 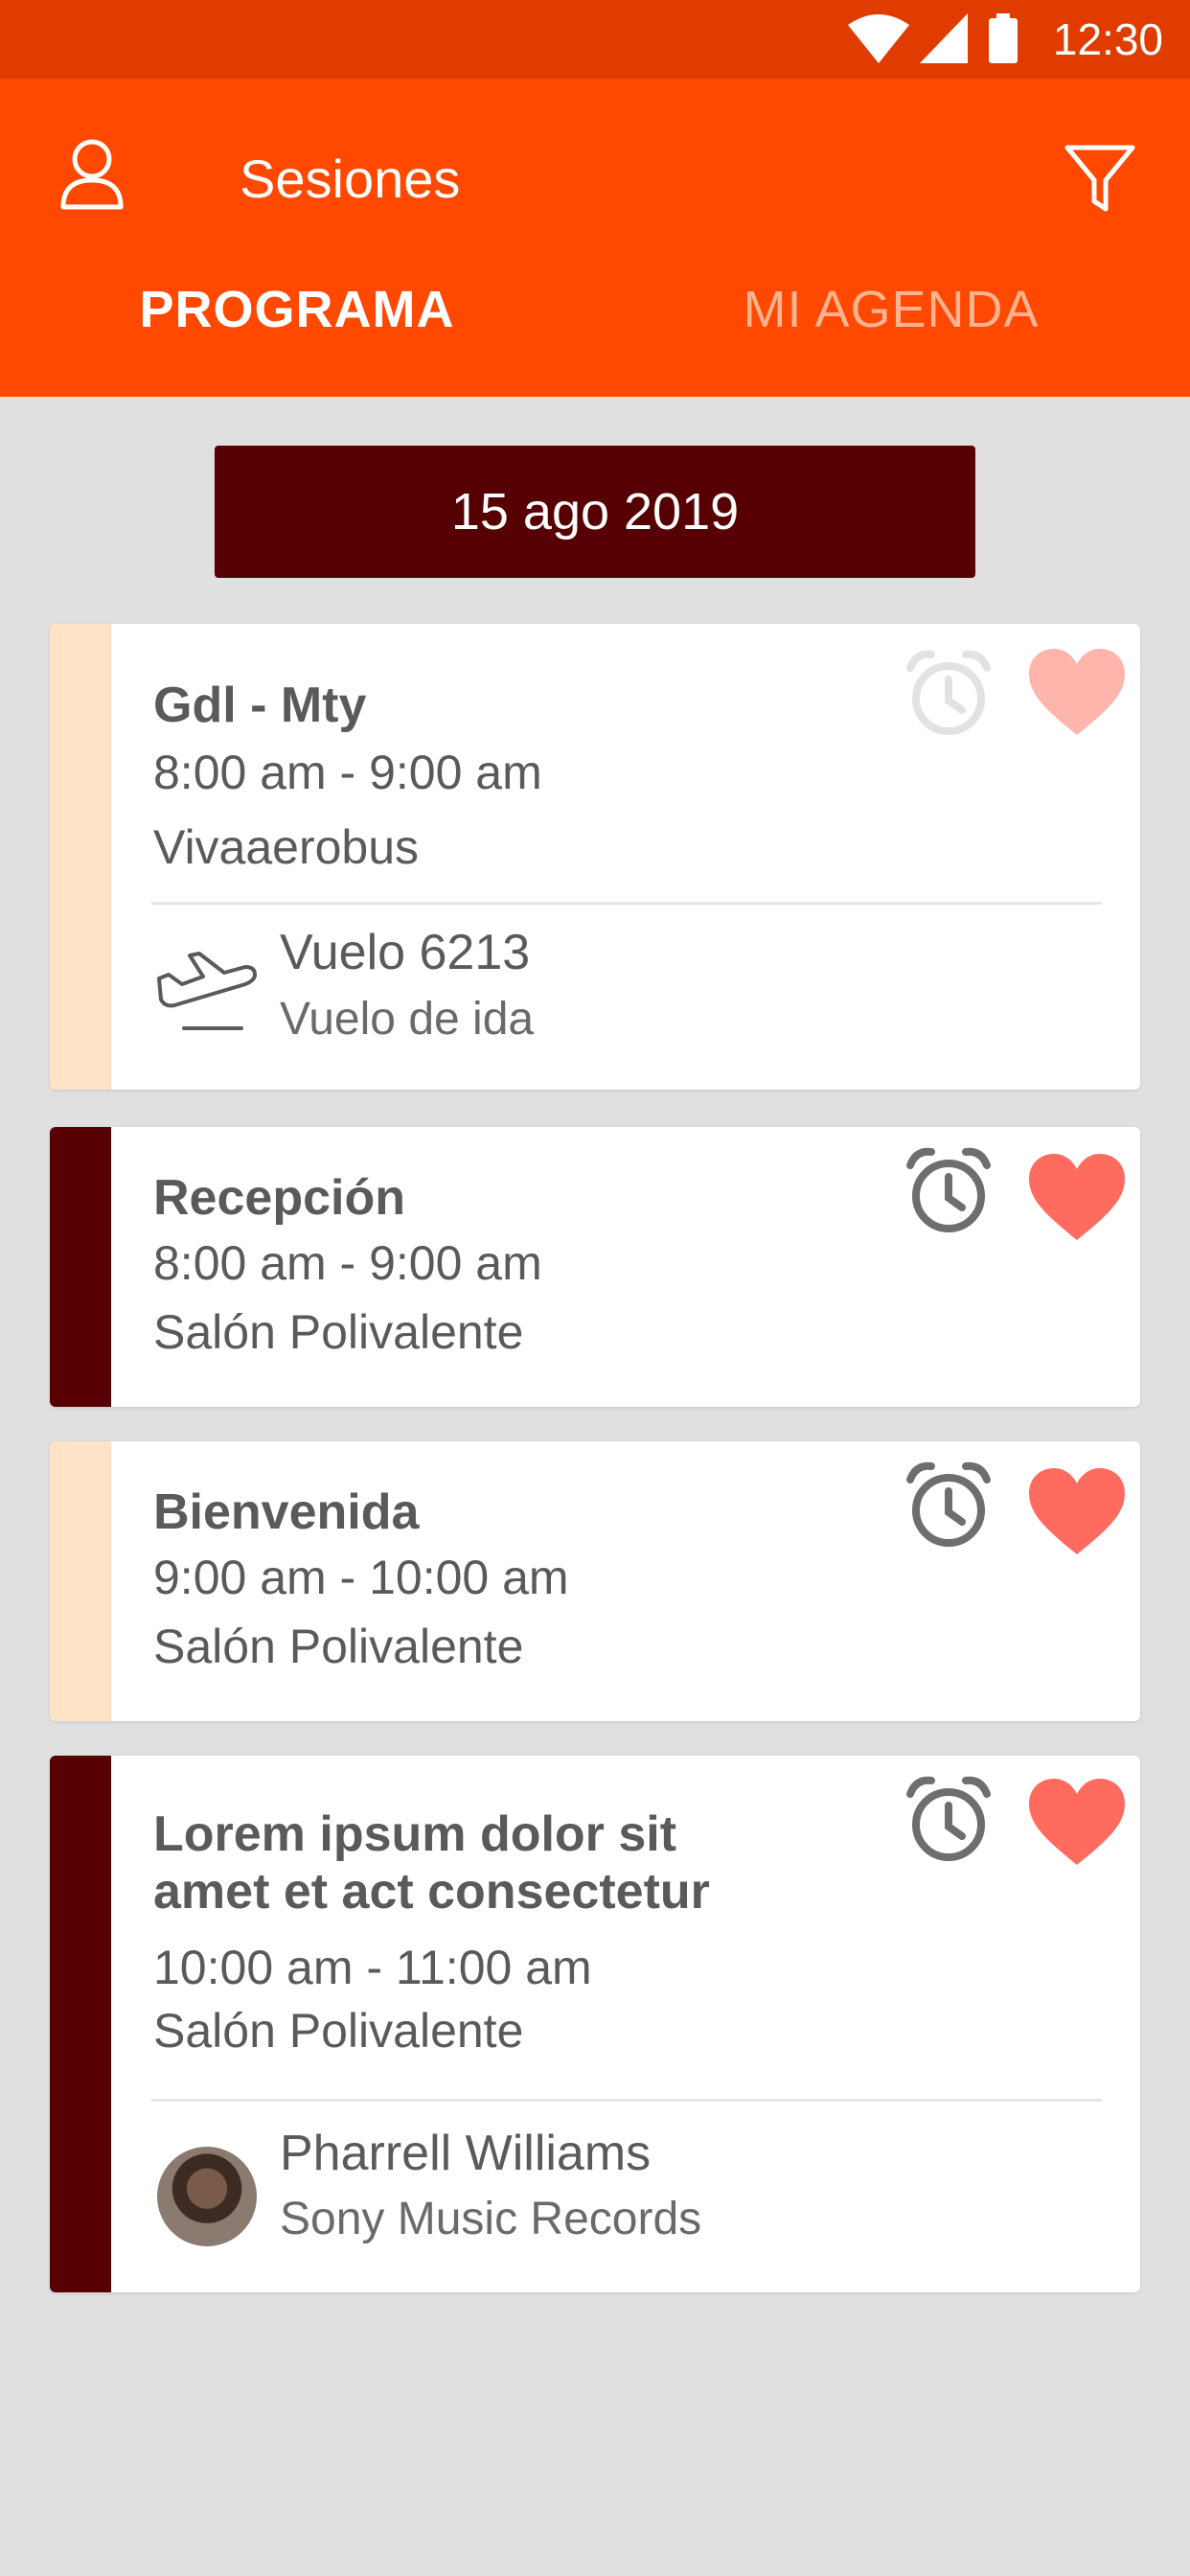 I want to click on app-bar: Sesiones PROGRAMA MI AGENDA, so click(x=595, y=238).